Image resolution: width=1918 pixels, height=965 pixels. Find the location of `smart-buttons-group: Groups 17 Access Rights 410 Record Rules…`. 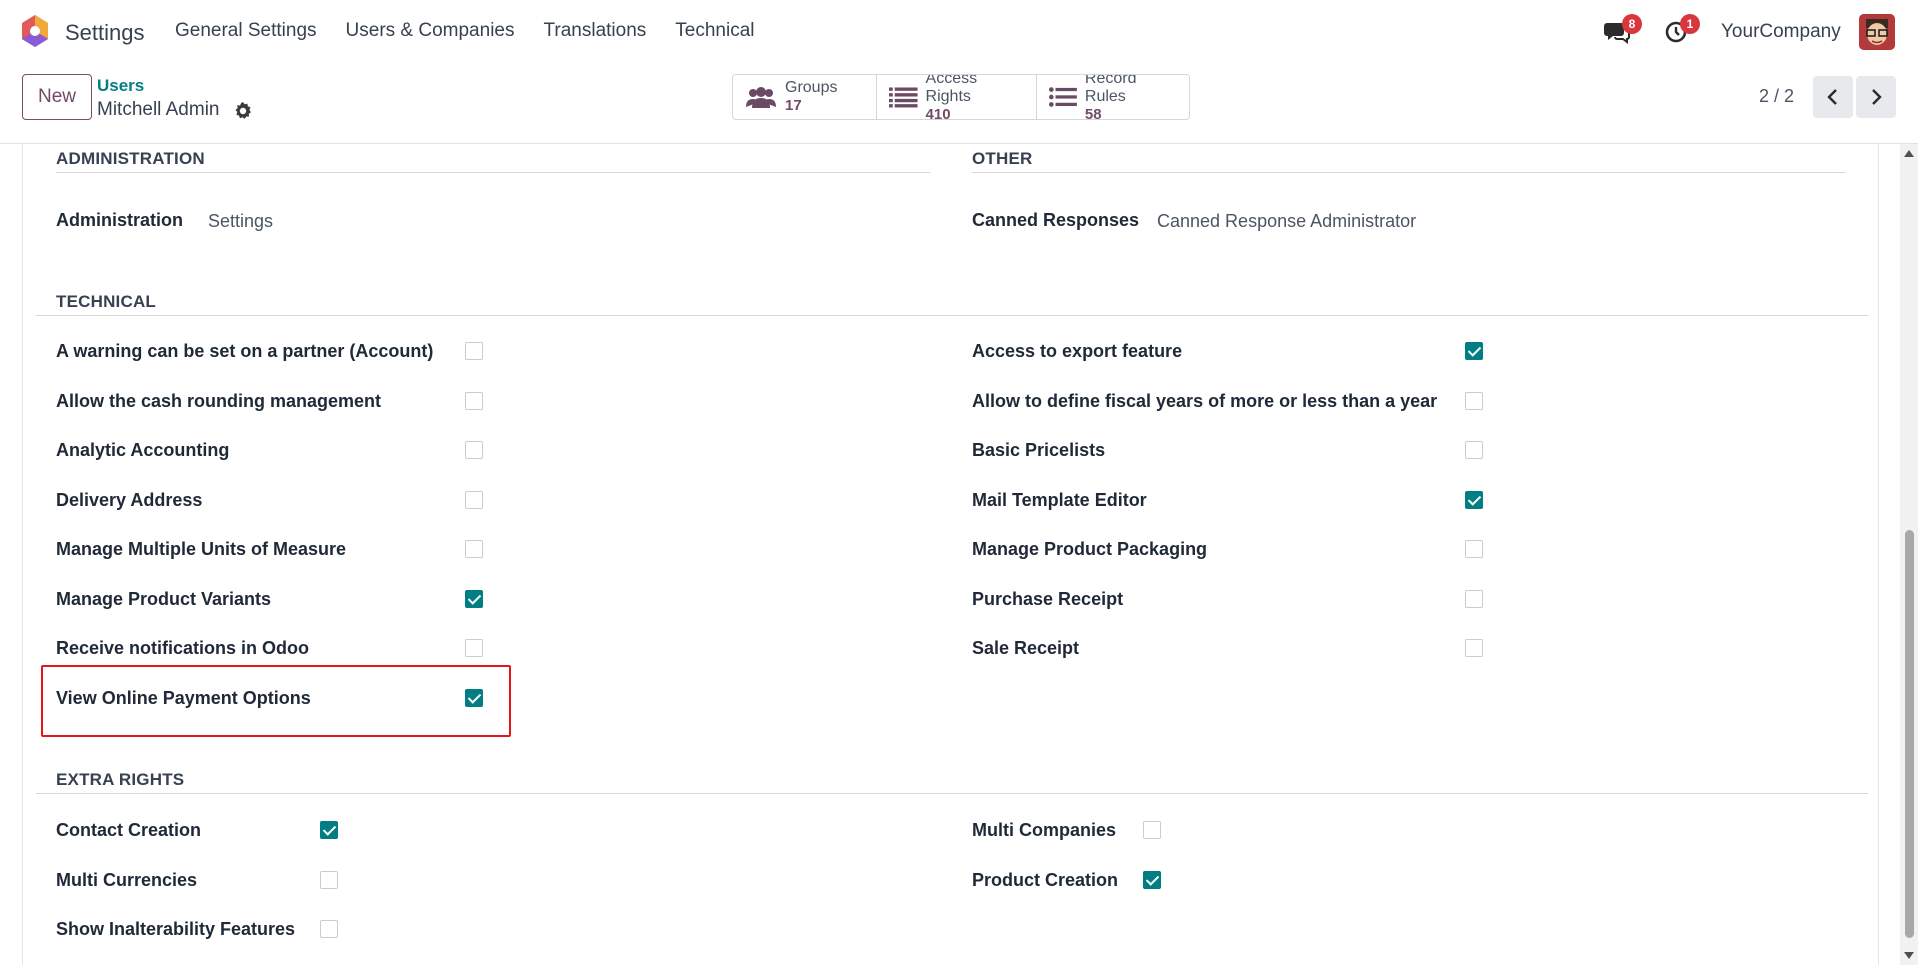

smart-buttons-group: Groups 17 Access Rights 410 Record Rules… is located at coordinates (961, 97).